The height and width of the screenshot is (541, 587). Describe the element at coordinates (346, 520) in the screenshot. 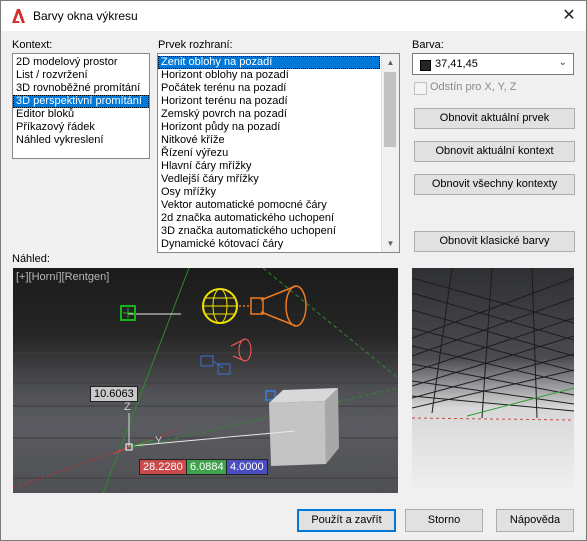

I see `apply-close-button: Použít a zavřít` at that location.